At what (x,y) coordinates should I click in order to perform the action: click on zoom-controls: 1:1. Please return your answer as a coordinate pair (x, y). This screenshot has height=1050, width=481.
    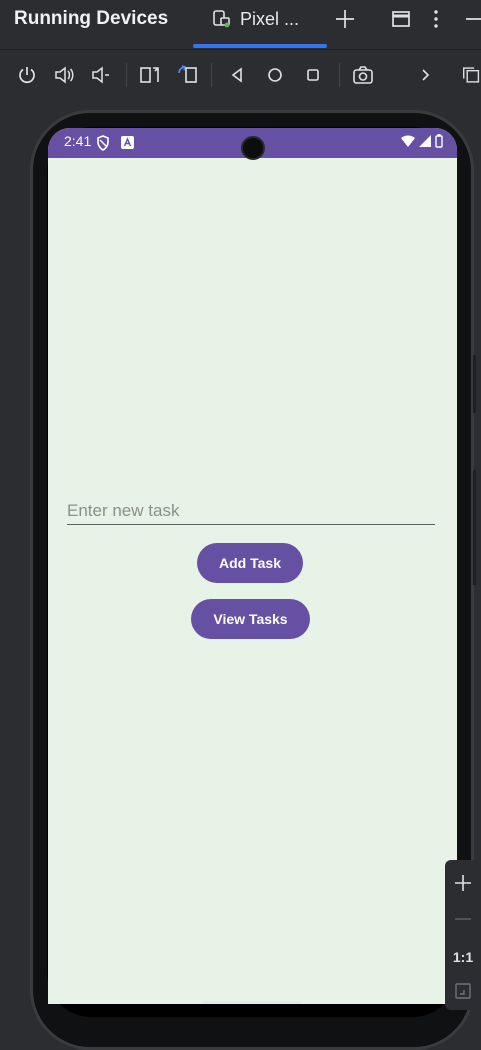
    Looking at the image, I should click on (463, 935).